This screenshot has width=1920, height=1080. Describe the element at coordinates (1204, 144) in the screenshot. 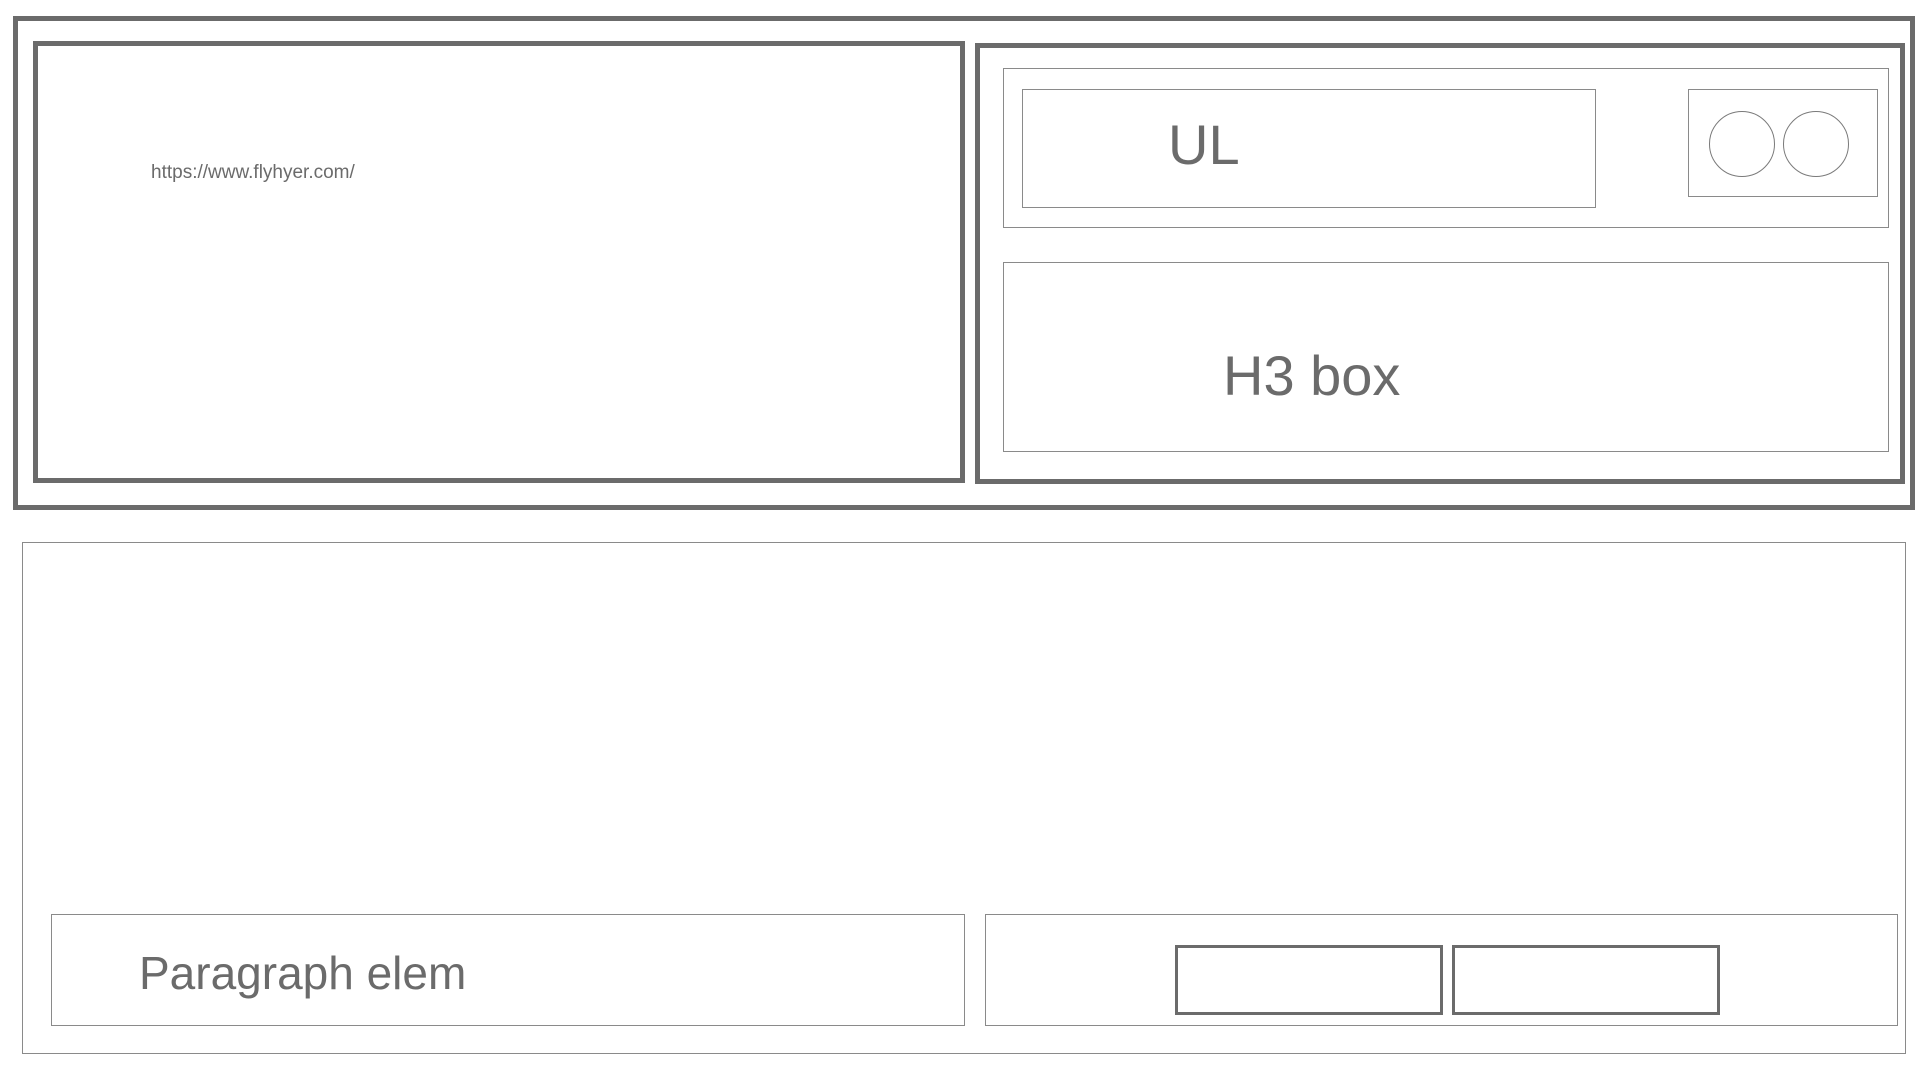

I see `nav-list-label: UL` at that location.